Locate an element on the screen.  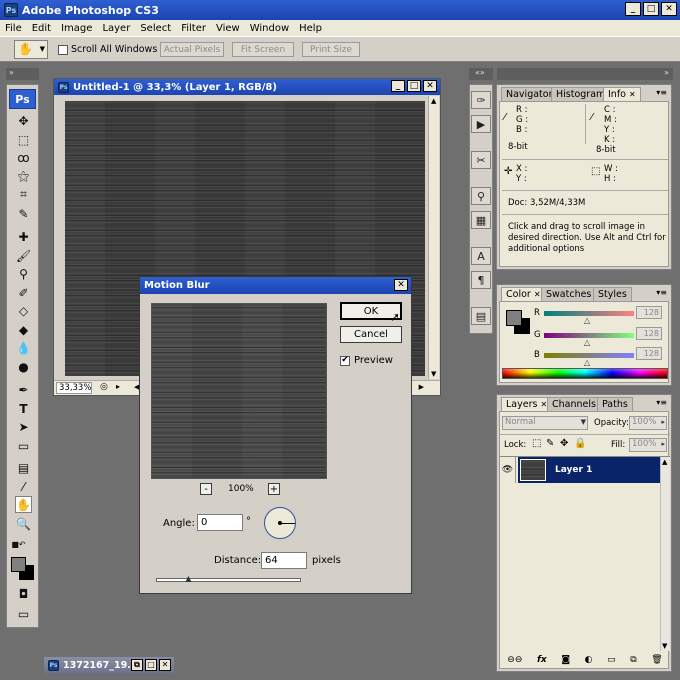
lock-position-icon: ✥ is located at coordinates (564, 443).